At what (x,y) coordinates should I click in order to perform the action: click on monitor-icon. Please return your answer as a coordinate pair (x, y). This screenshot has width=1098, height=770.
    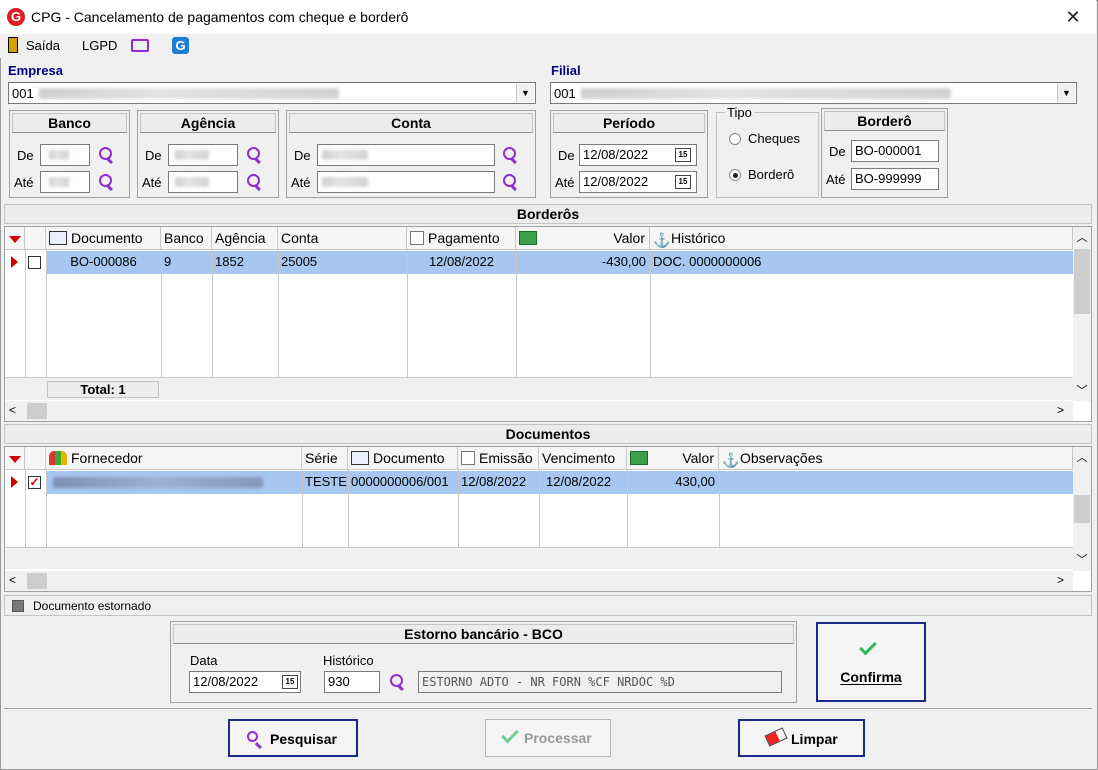
    Looking at the image, I should click on (140, 45).